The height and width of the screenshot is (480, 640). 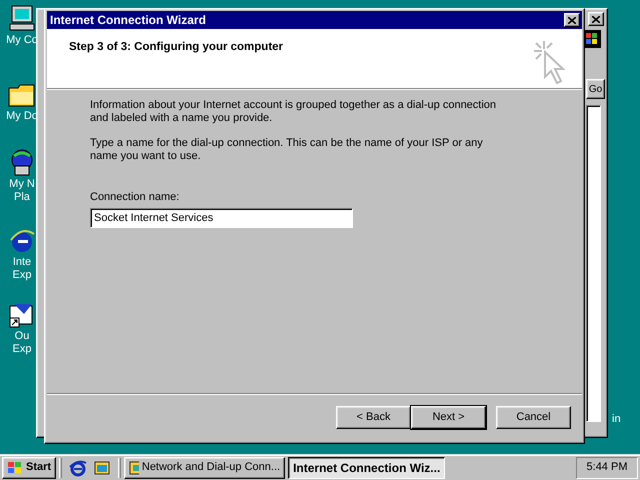 What do you see at coordinates (135, 197) in the screenshot?
I see `field-label: Connection name:` at bounding box center [135, 197].